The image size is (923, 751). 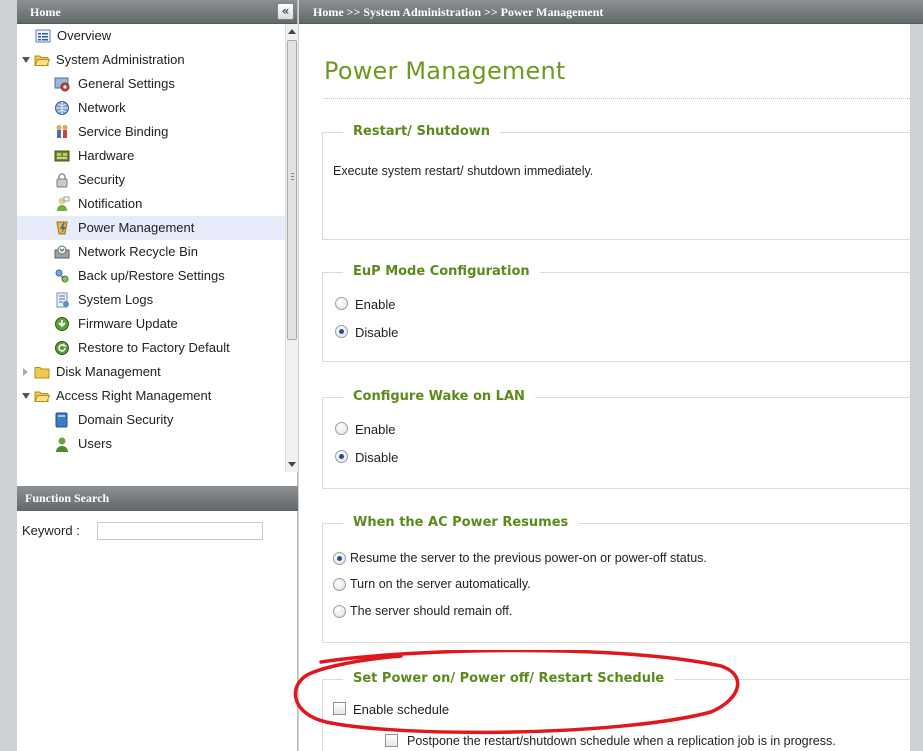 I want to click on tree-item-backup-restore-settings: Back up/Restore Settings, so click(x=151, y=276).